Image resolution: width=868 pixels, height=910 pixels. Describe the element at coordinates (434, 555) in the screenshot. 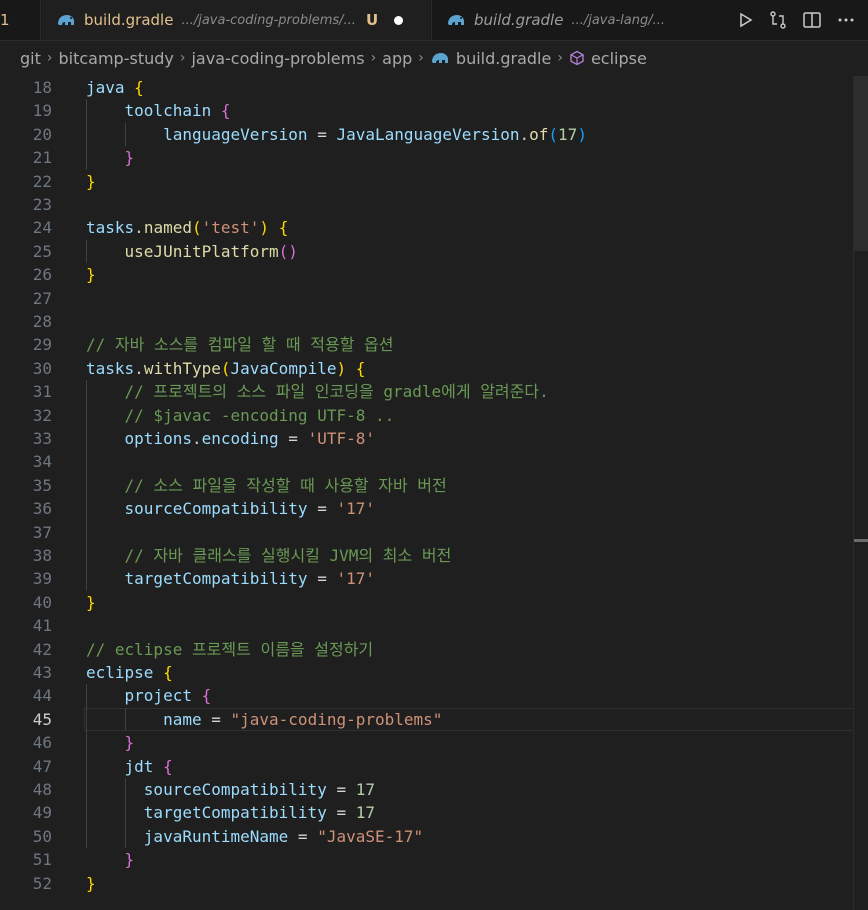

I see `code-line: 38 // 자바 클래스를 실행시킬 JVM의 최소 버전` at that location.